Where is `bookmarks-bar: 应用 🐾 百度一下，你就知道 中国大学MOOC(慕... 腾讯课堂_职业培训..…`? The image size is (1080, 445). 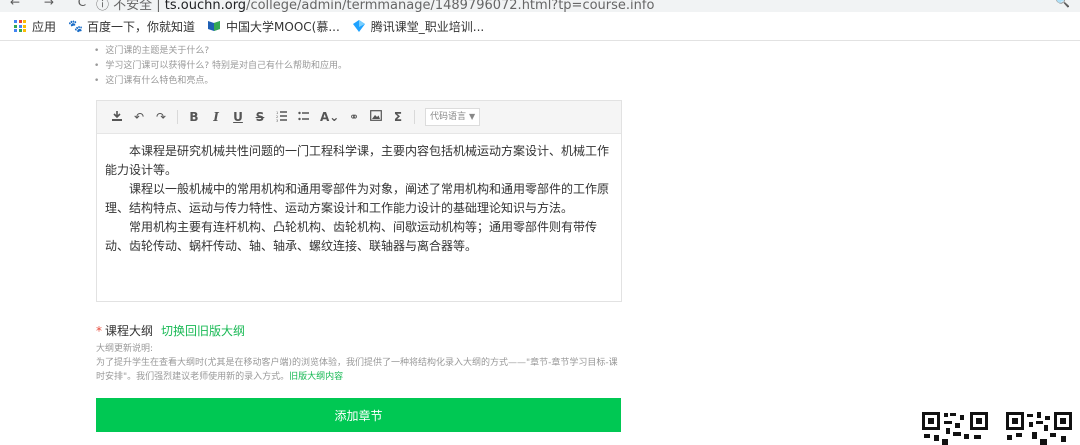 bookmarks-bar: 应用 🐾 百度一下，你就知道 中国大学MOOC(慕... 腾讯课堂_职业培训..… is located at coordinates (540, 26).